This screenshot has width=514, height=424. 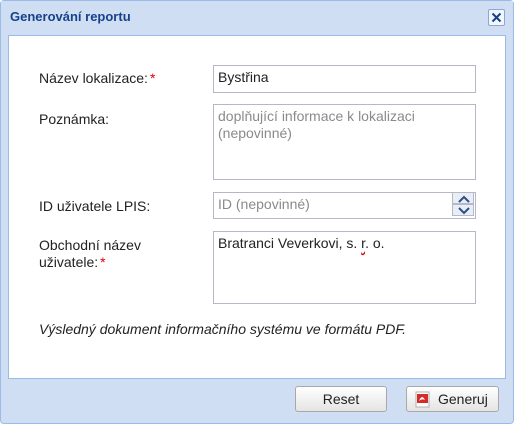 I want to click on lpis-id-label: ID uživatele LPIS:, so click(x=95, y=206).